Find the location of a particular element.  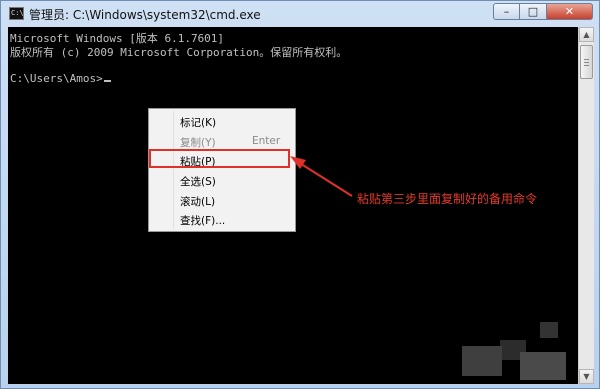

menu-item-mark: 标记(K) is located at coordinates (222, 121).